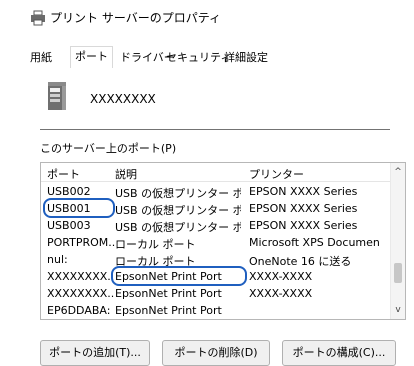 This screenshot has height=366, width=414. I want to click on window-title: プリント サーバーのプロパティ, so click(135, 18).